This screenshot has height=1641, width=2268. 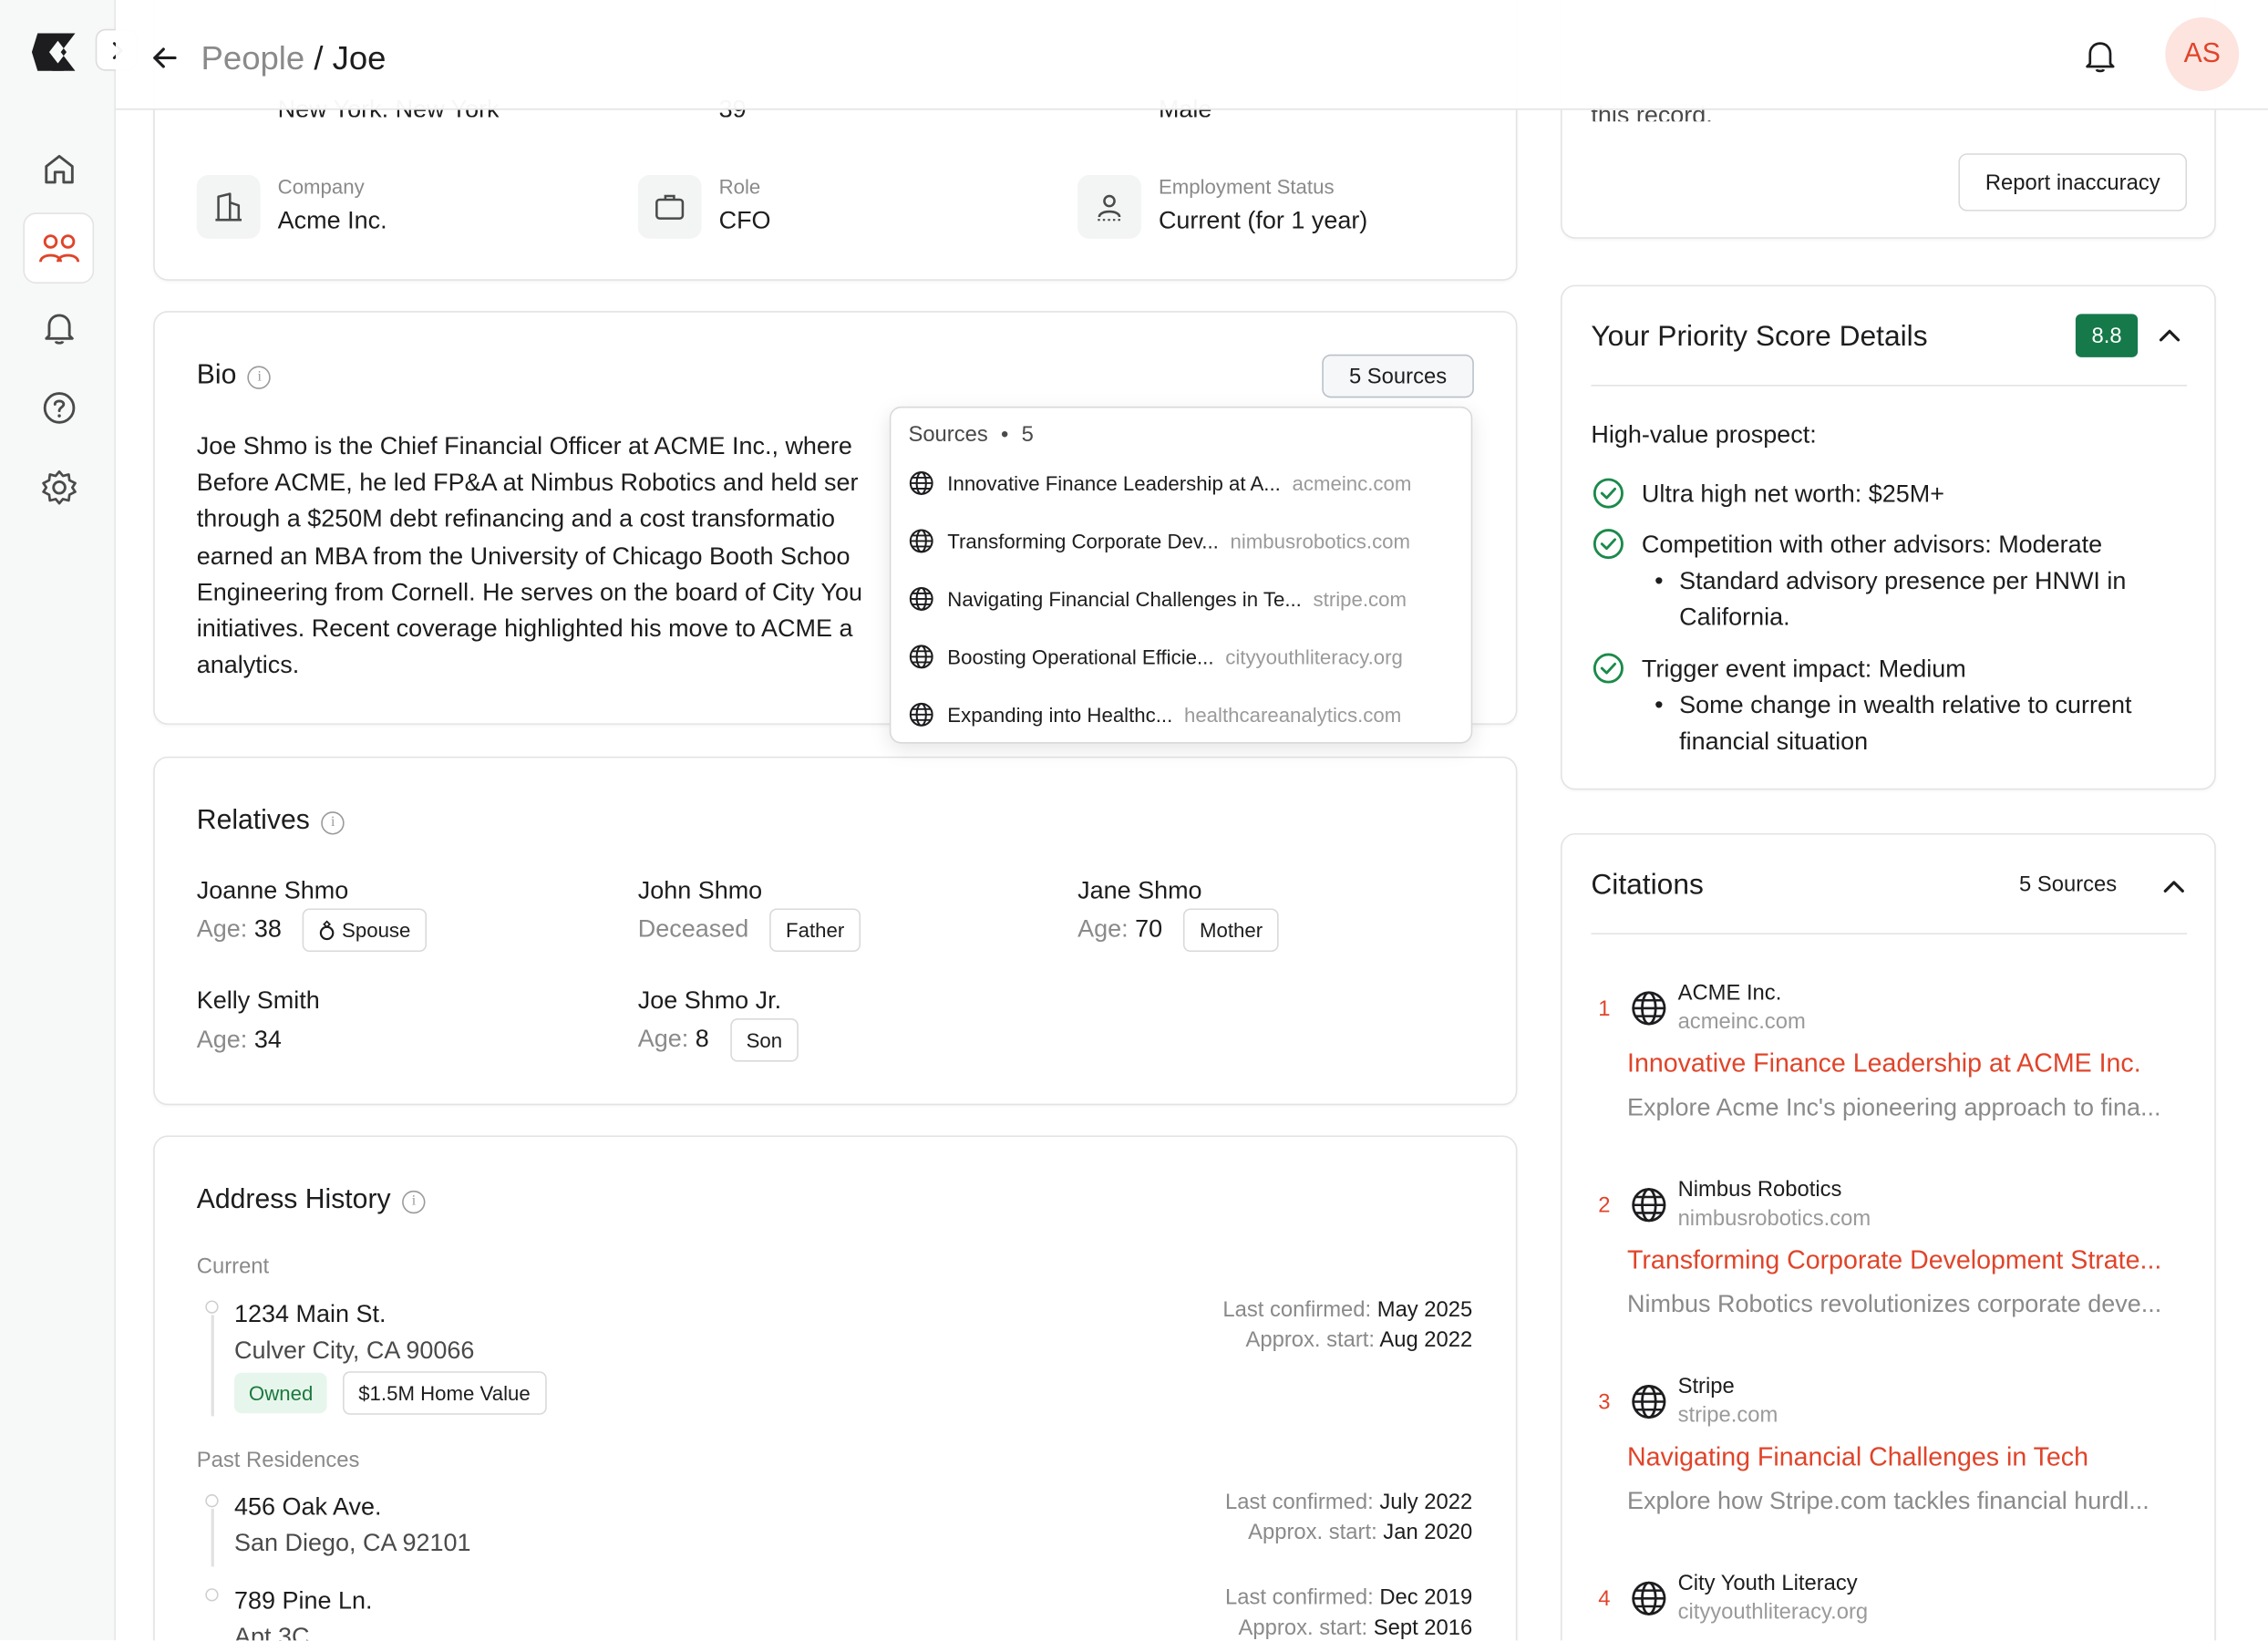 I want to click on nav-notifications, so click(x=58, y=328).